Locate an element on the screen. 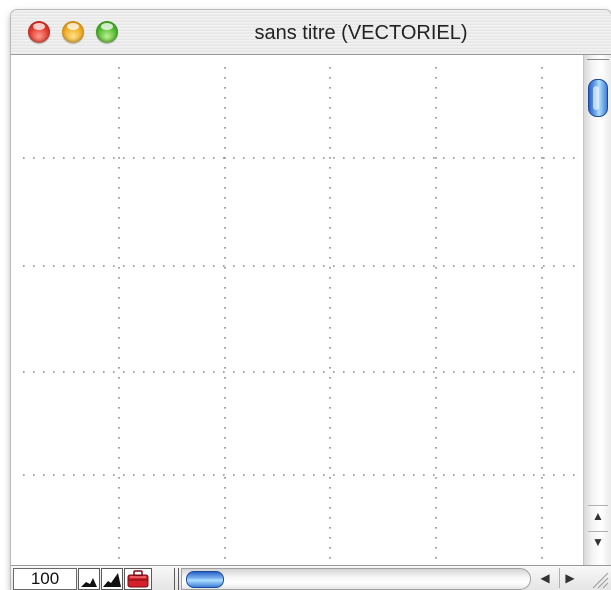  toolbox-icon is located at coordinates (138, 579).